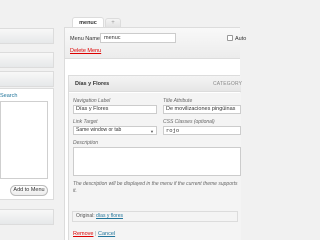  What do you see at coordinates (202, 109) in the screenshot?
I see `title-attribute-input: De movilizaciones pingüinas` at bounding box center [202, 109].